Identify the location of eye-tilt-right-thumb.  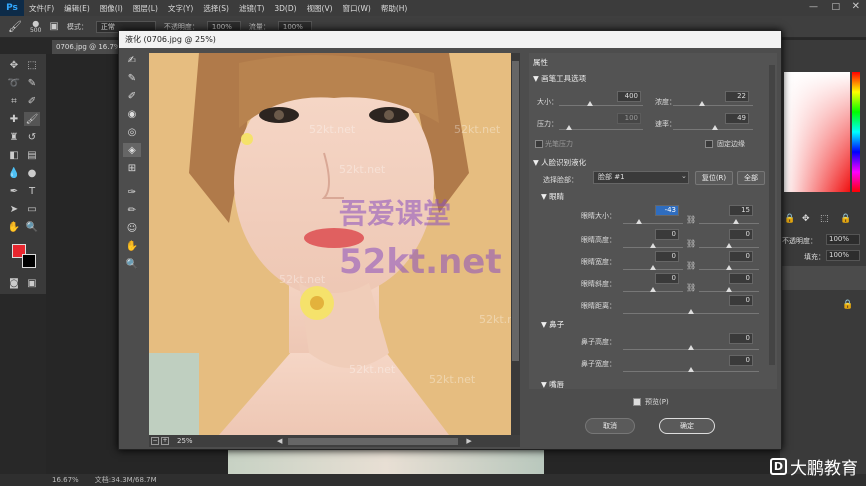
(729, 289).